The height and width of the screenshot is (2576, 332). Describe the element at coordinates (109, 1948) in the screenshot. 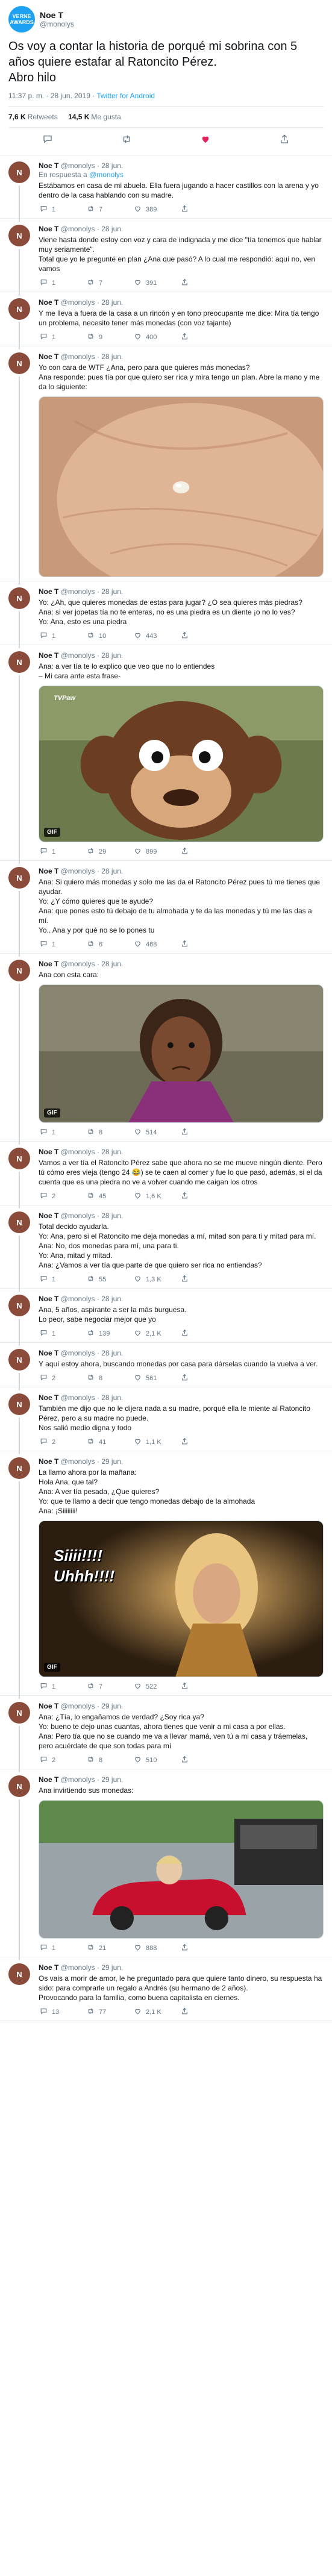

I see `retweet-button: 21` at that location.